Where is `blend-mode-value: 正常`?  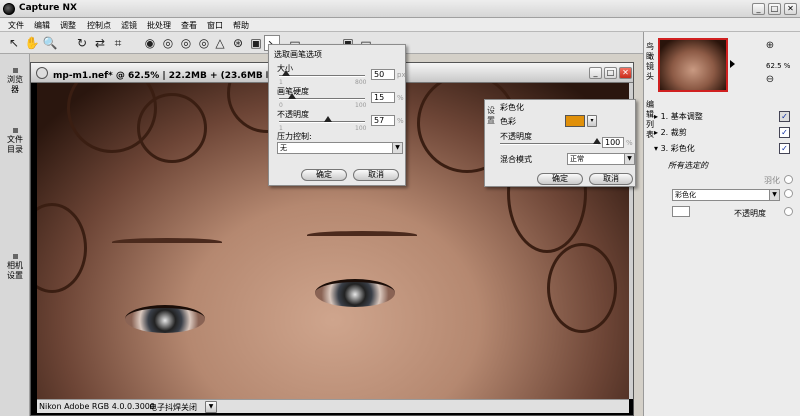 blend-mode-value: 正常 is located at coordinates (577, 159).